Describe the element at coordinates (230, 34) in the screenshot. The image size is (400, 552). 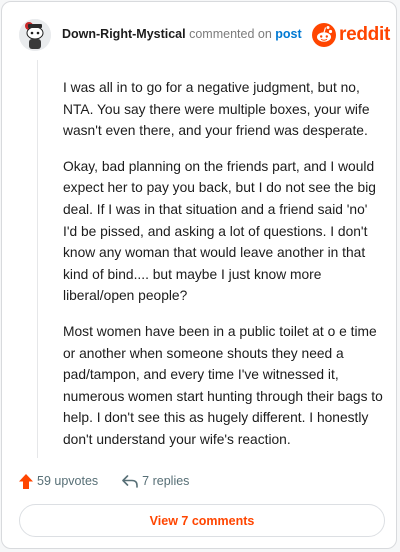
I see `action-text: commented on` at that location.